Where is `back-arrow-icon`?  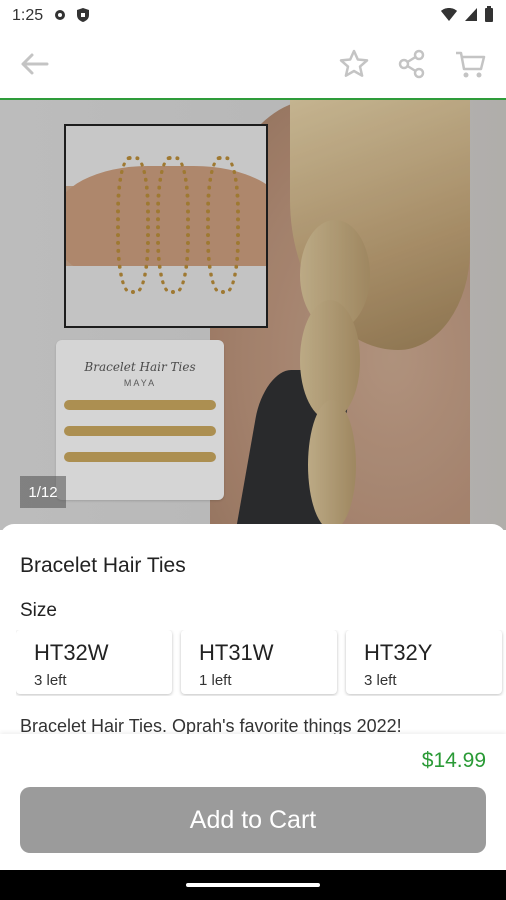
back-arrow-icon is located at coordinates (34, 66).